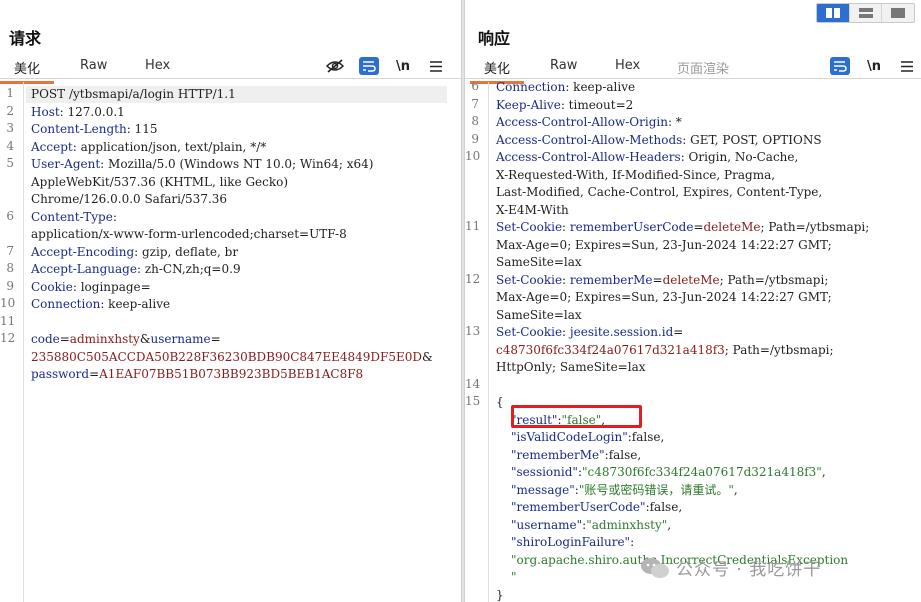 The height and width of the screenshot is (602, 921). Describe the element at coordinates (578, 507) in the screenshot. I see `json-key: "rememberUserCode"` at that location.